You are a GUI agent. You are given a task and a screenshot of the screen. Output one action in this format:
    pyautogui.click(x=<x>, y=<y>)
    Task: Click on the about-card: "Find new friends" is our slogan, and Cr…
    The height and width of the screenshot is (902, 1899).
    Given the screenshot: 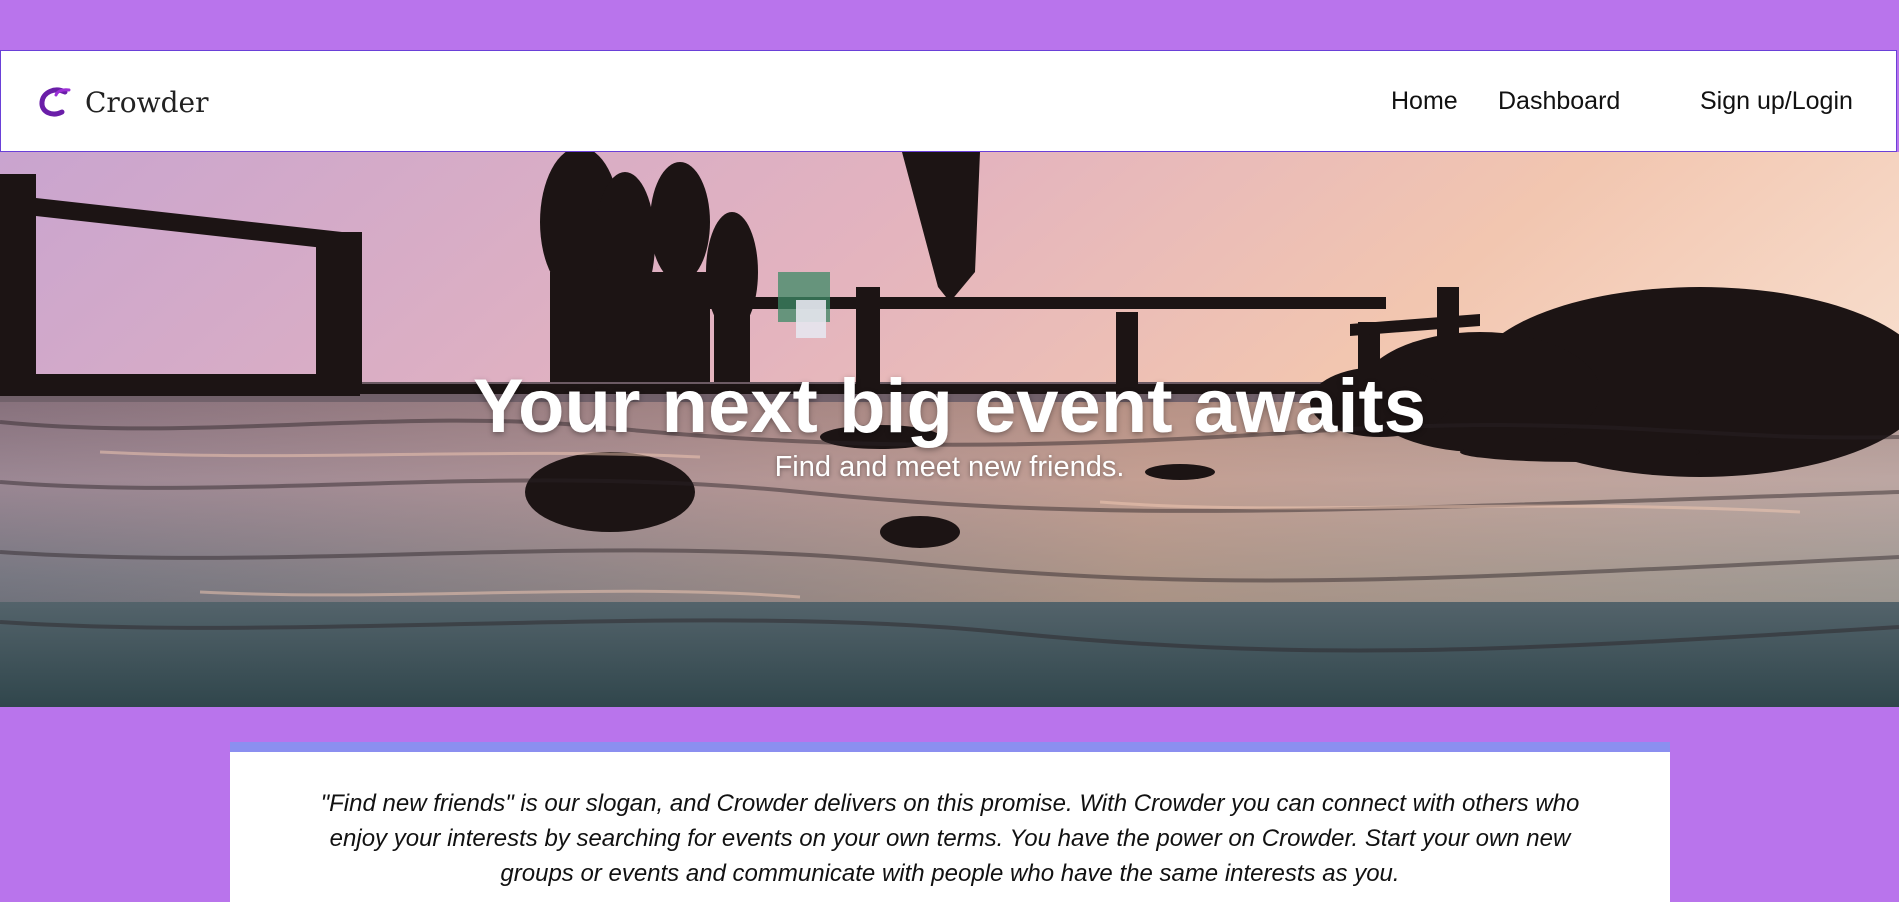 What is the action you would take?
    pyautogui.click(x=950, y=822)
    